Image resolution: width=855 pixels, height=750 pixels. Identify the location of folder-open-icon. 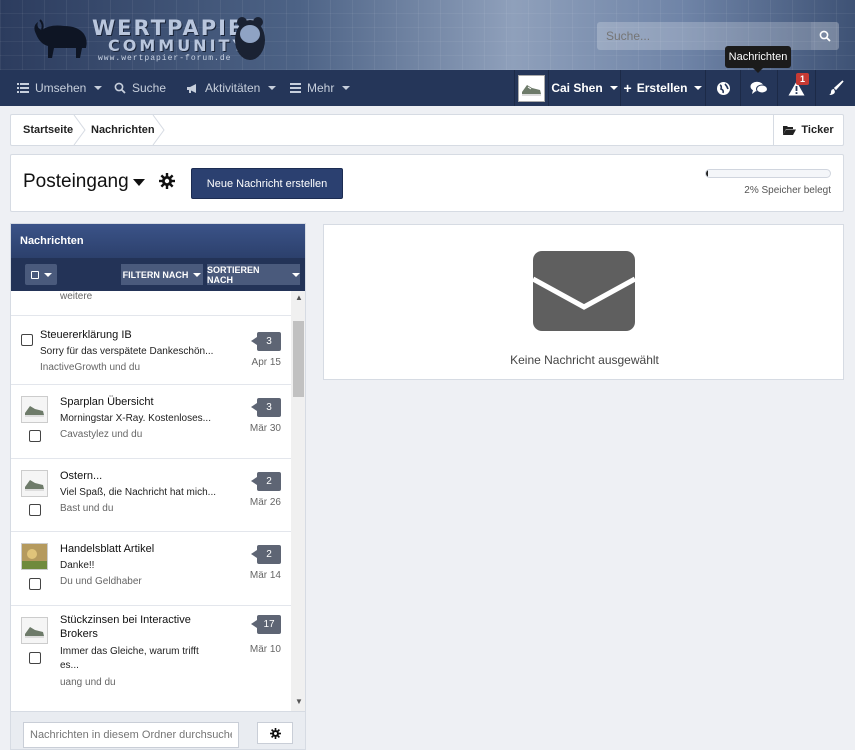
(790, 130).